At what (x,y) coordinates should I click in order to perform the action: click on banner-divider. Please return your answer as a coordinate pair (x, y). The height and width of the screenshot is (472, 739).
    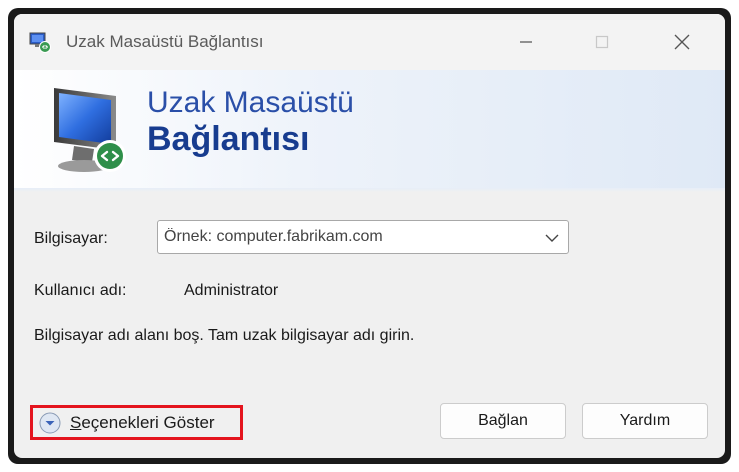
    Looking at the image, I should click on (369, 190).